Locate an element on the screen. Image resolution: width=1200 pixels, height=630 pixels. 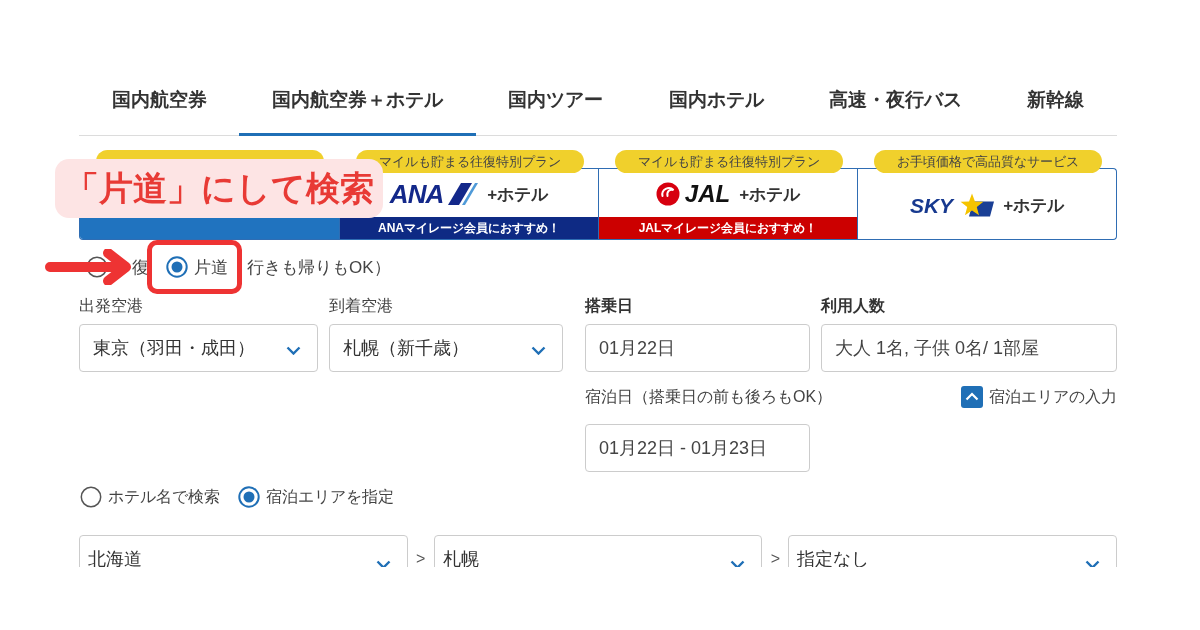
logo-text: SKY is located at coordinates (931, 205).